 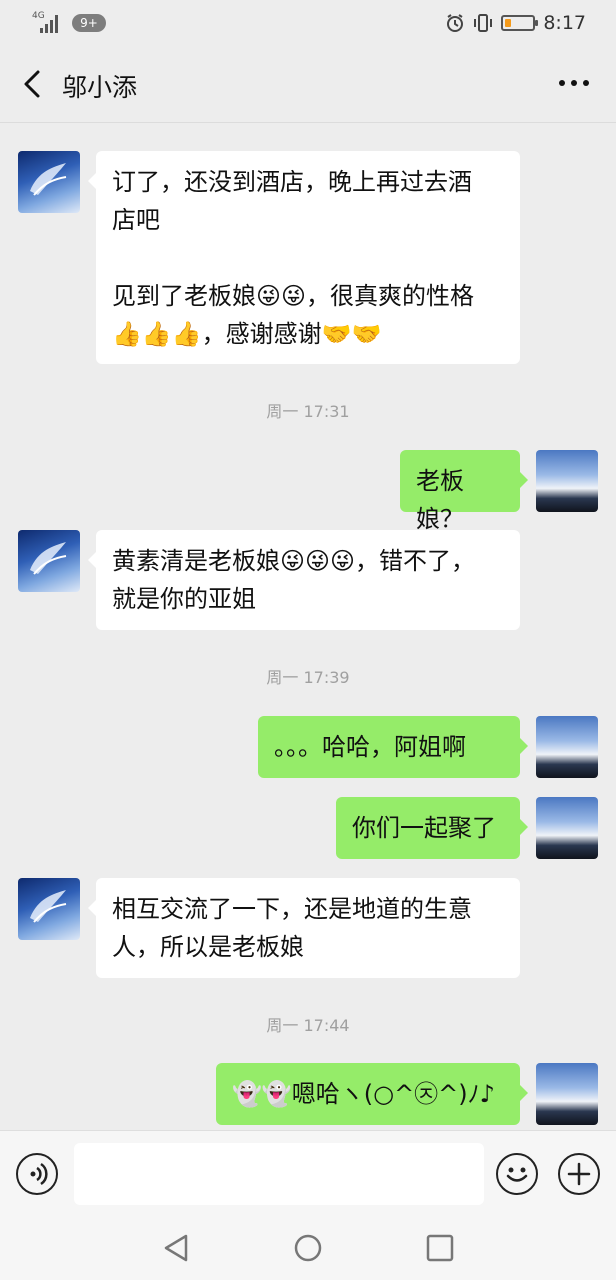 I want to click on chat-header: 邬小添, so click(x=308, y=84).